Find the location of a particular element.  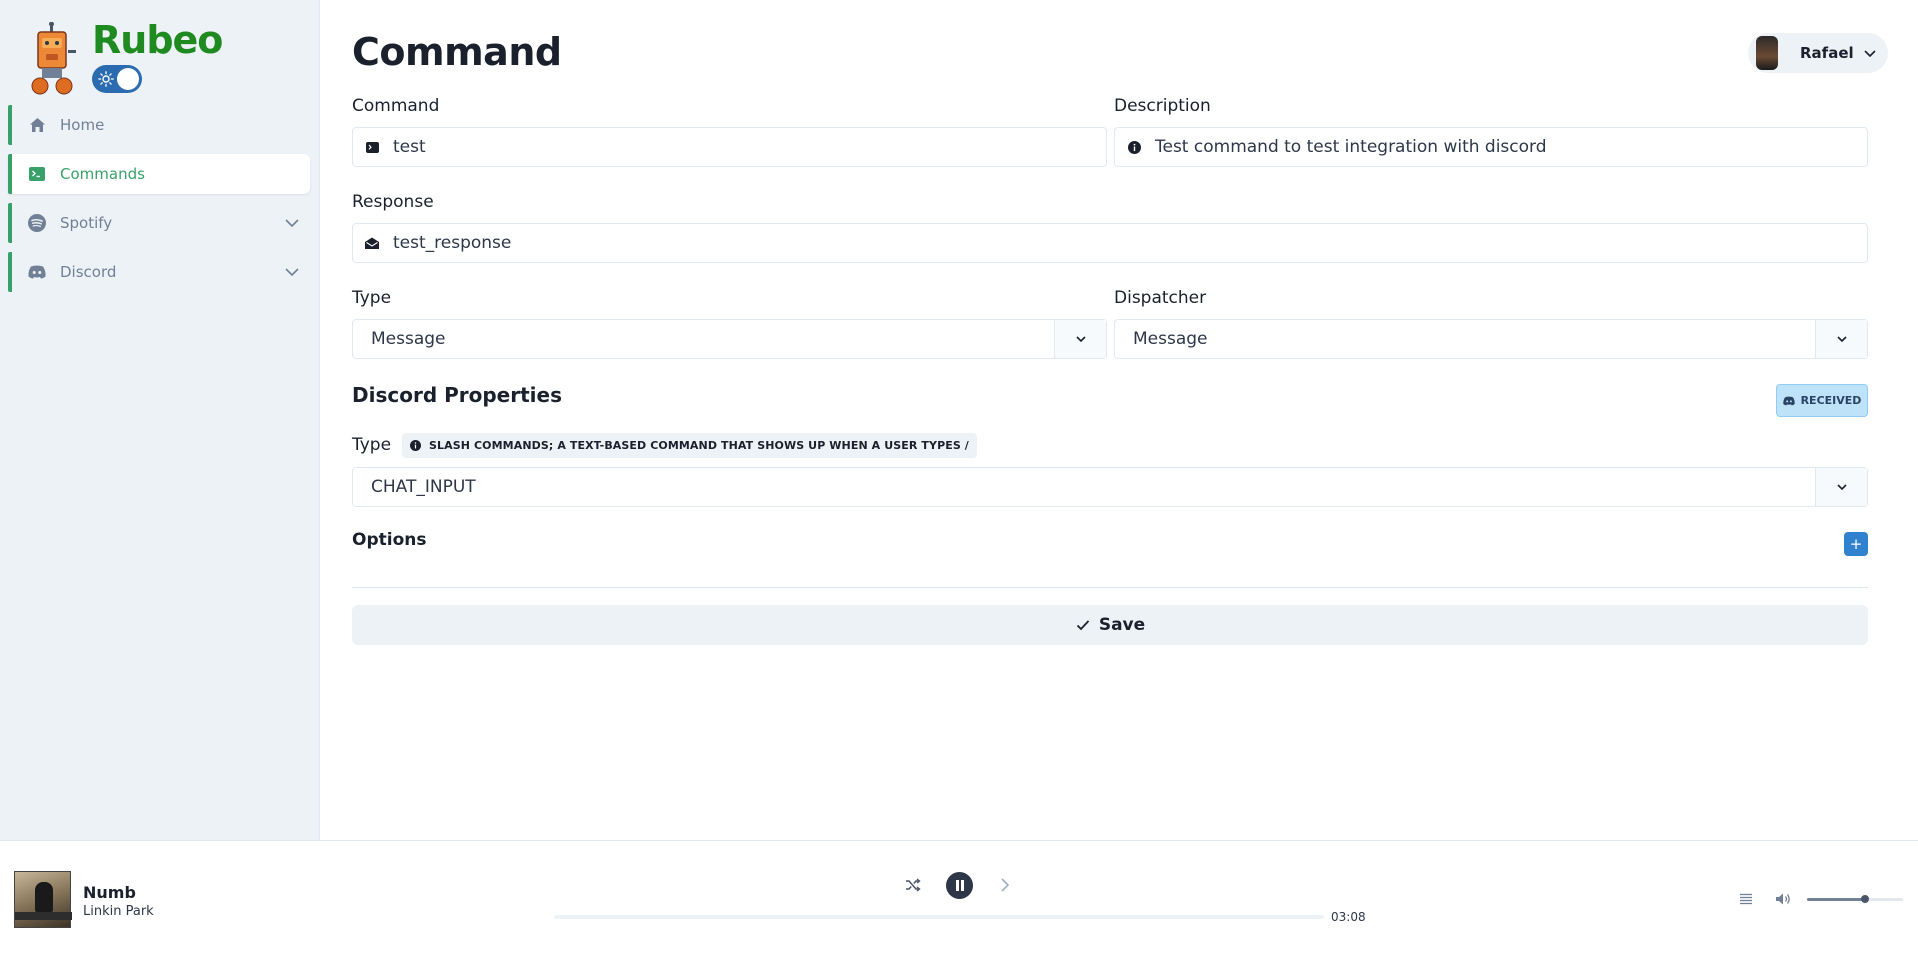

shuffle-button is located at coordinates (913, 885).